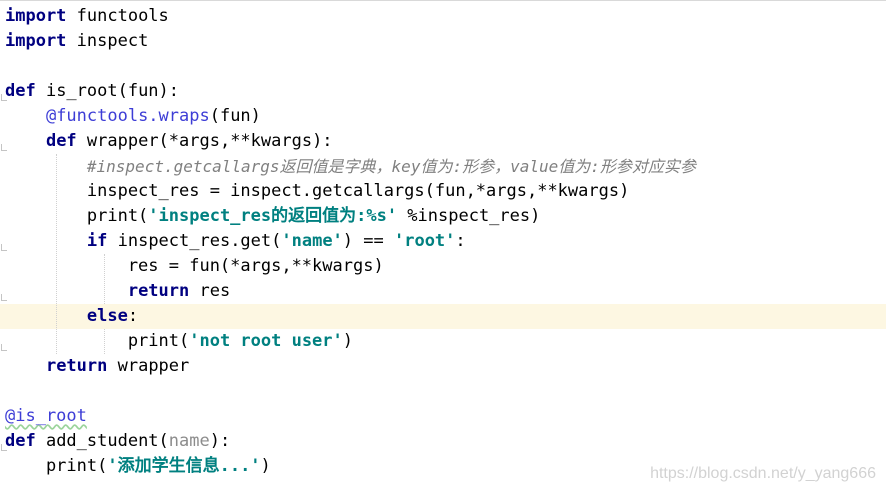 The height and width of the screenshot is (493, 886). I want to click on code-text: %inspect_res), so click(469, 216).